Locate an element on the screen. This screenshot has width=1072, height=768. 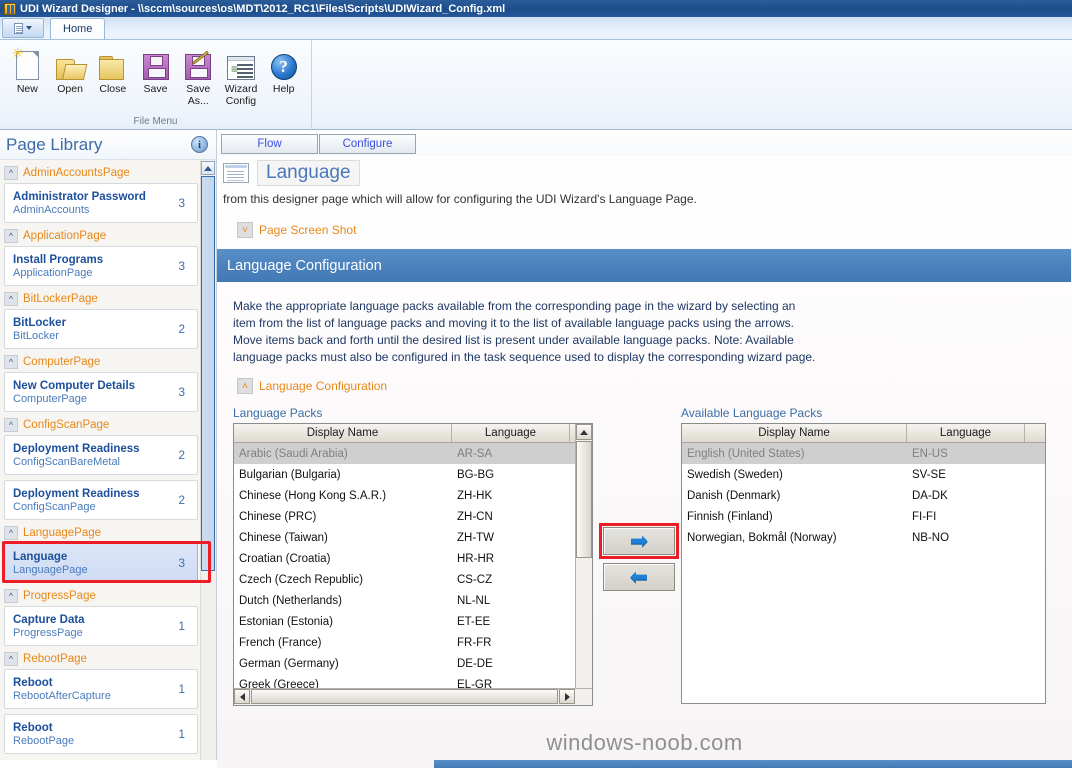
table-row: Chinese (Hong Kong S.A.R.) ZH-HK is located at coordinates (413, 495).